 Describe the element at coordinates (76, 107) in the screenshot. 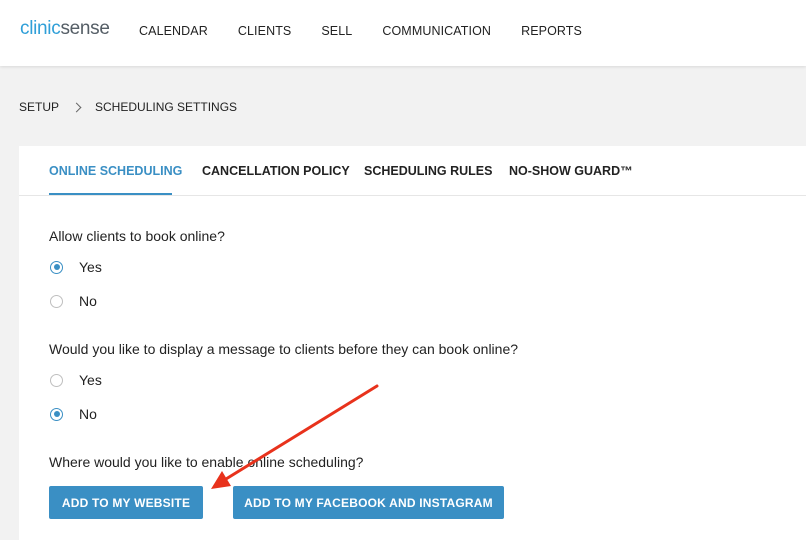

I see `chevron-right-icon` at that location.